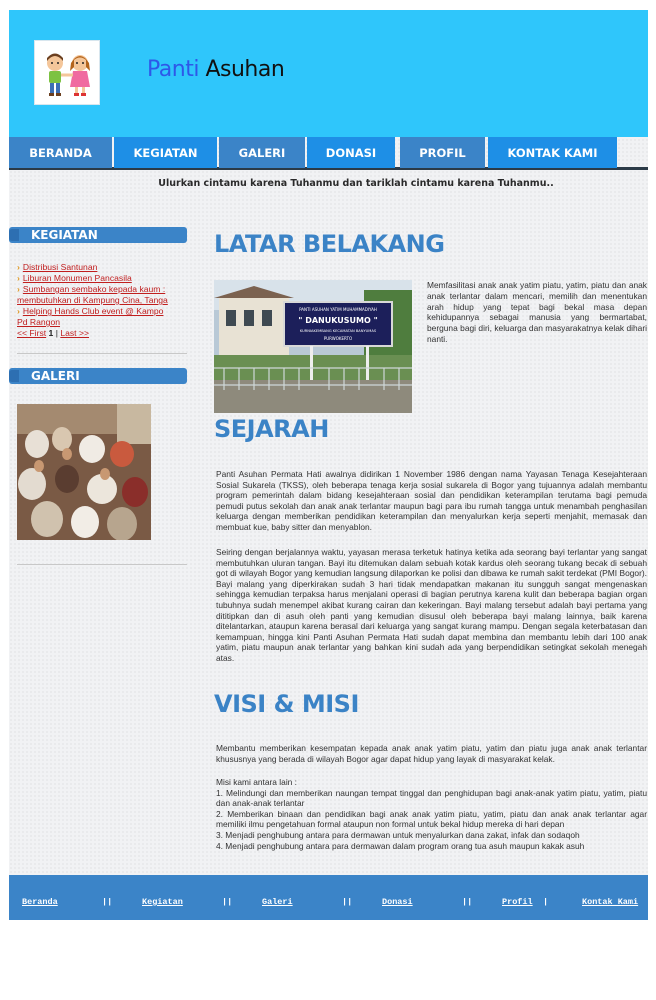 This screenshot has height=1000, width=656. I want to click on kegiatan-link: Distribusi Santunan, so click(60, 267).